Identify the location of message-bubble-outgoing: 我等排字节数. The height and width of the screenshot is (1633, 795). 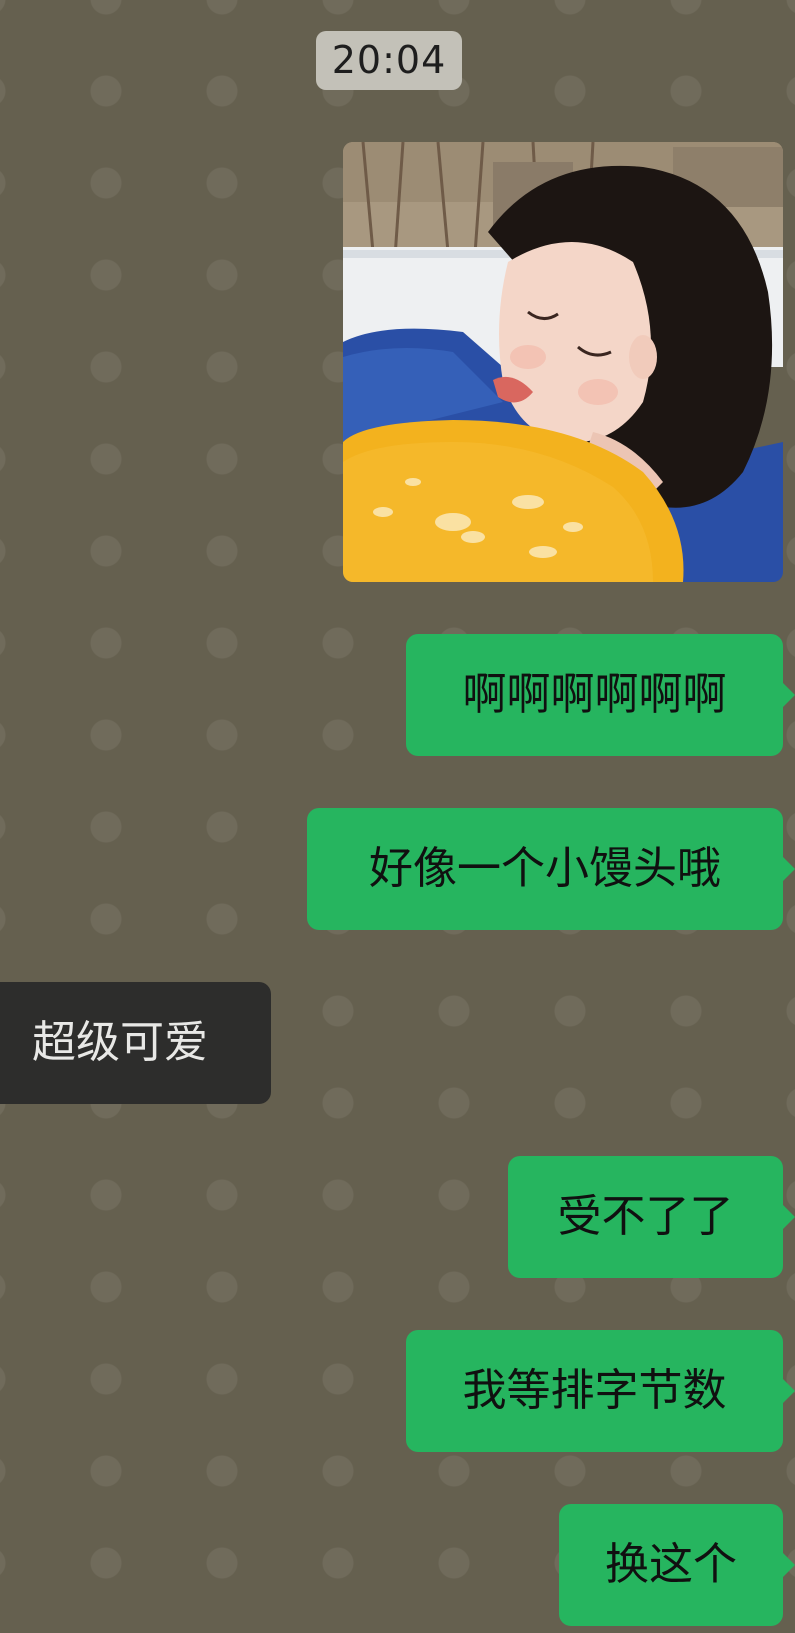
(600, 1391).